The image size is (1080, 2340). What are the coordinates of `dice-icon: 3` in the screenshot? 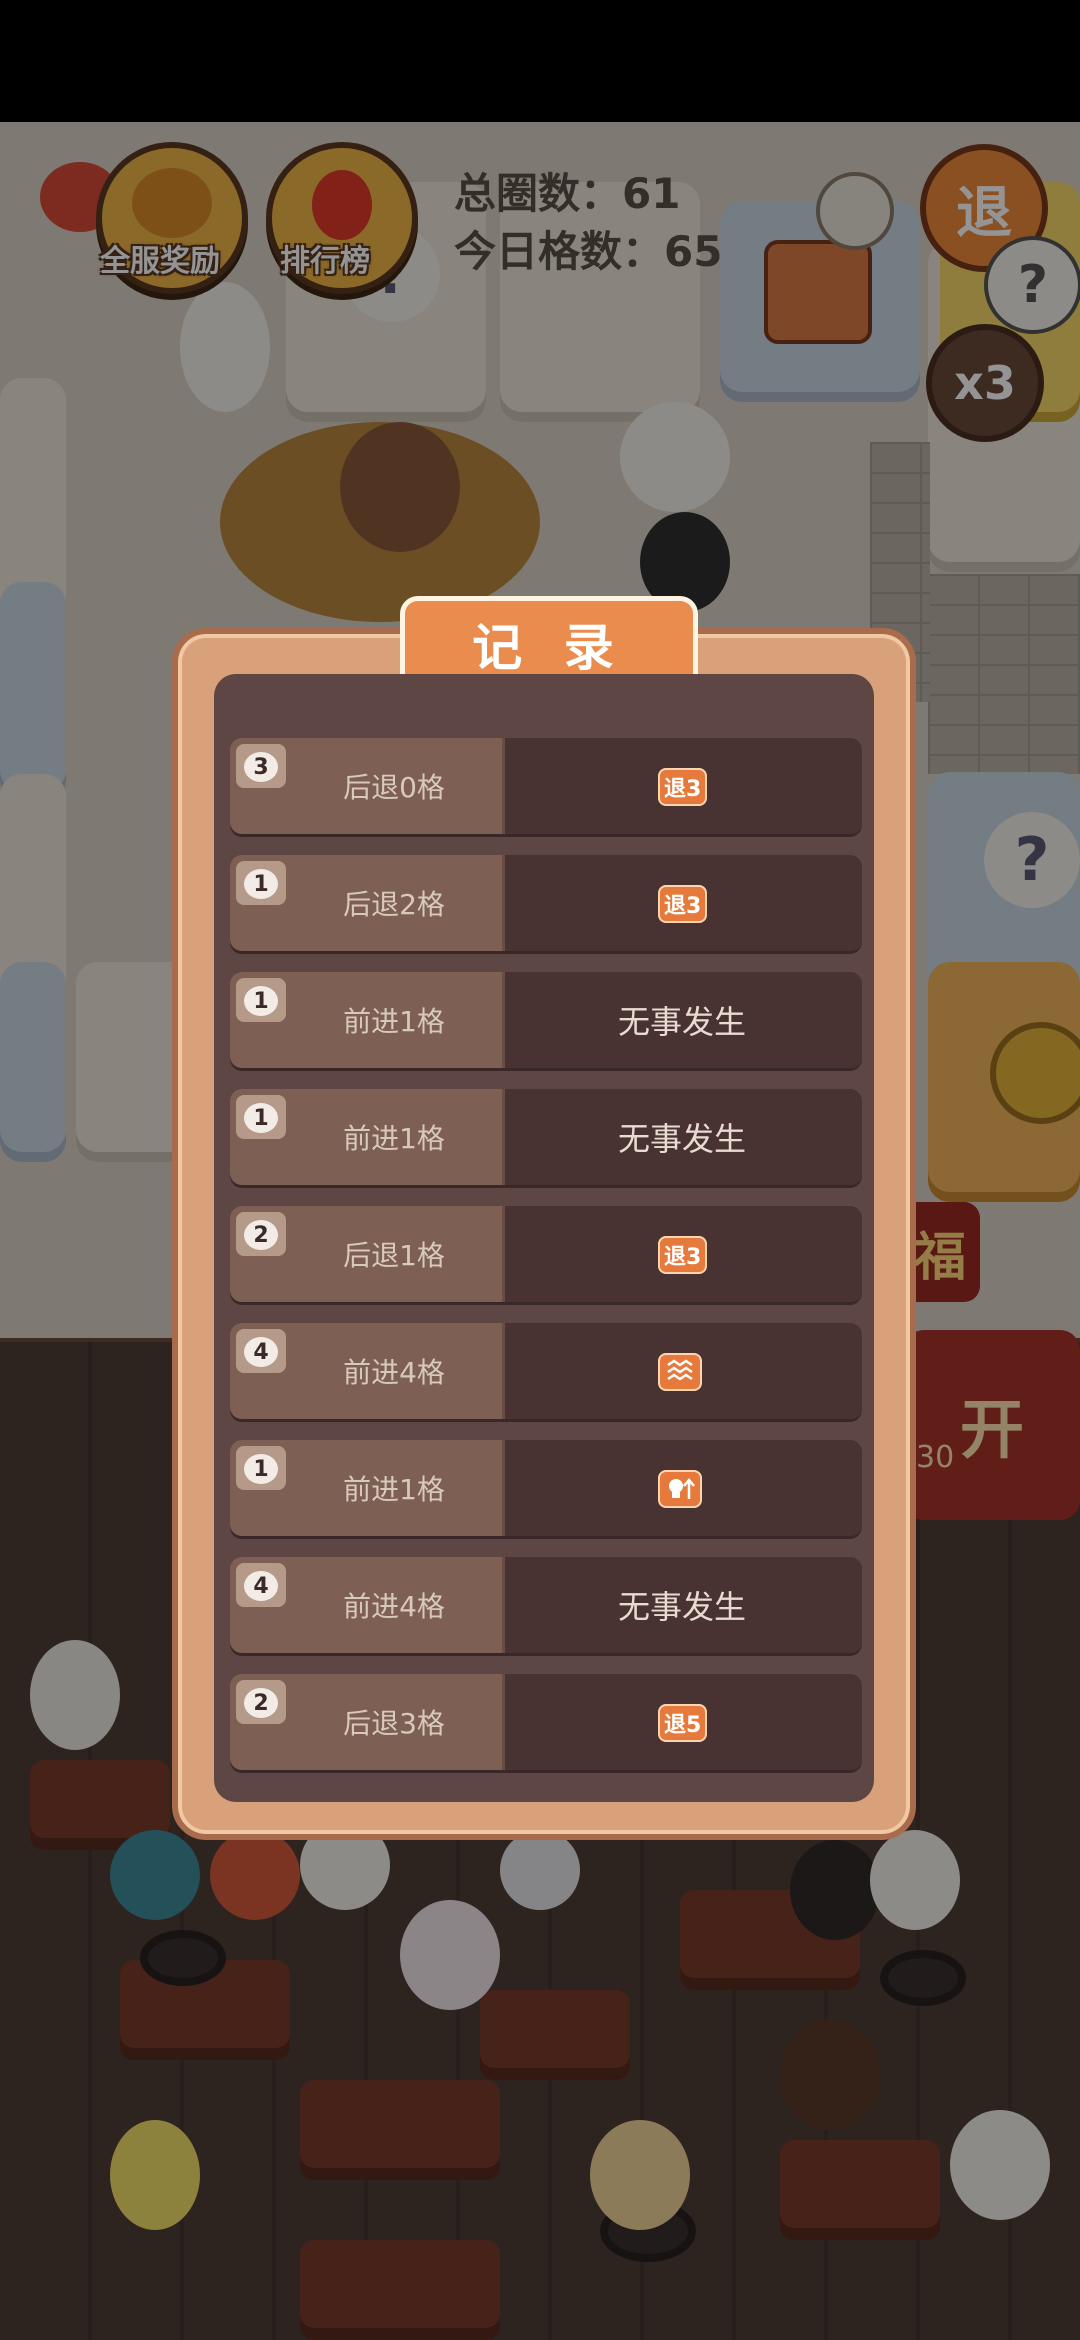 It's located at (261, 766).